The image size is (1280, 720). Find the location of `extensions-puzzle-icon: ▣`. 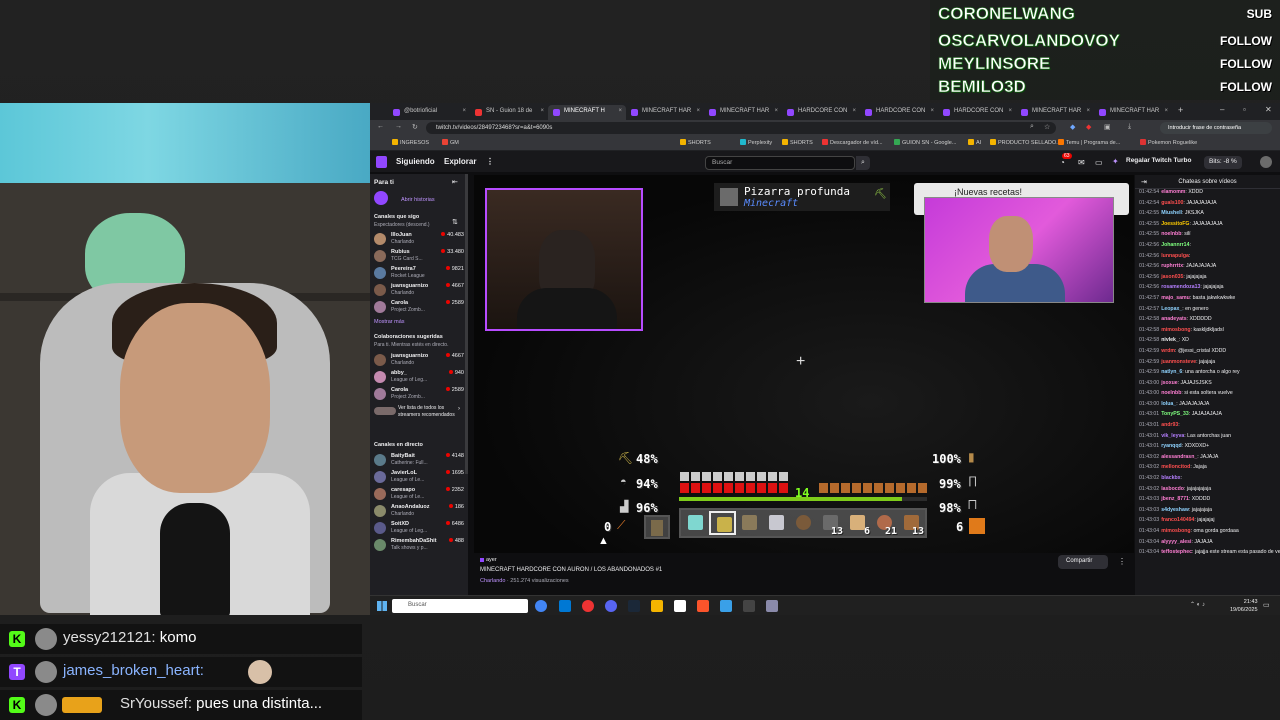

extensions-puzzle-icon: ▣ is located at coordinates (1107, 127).